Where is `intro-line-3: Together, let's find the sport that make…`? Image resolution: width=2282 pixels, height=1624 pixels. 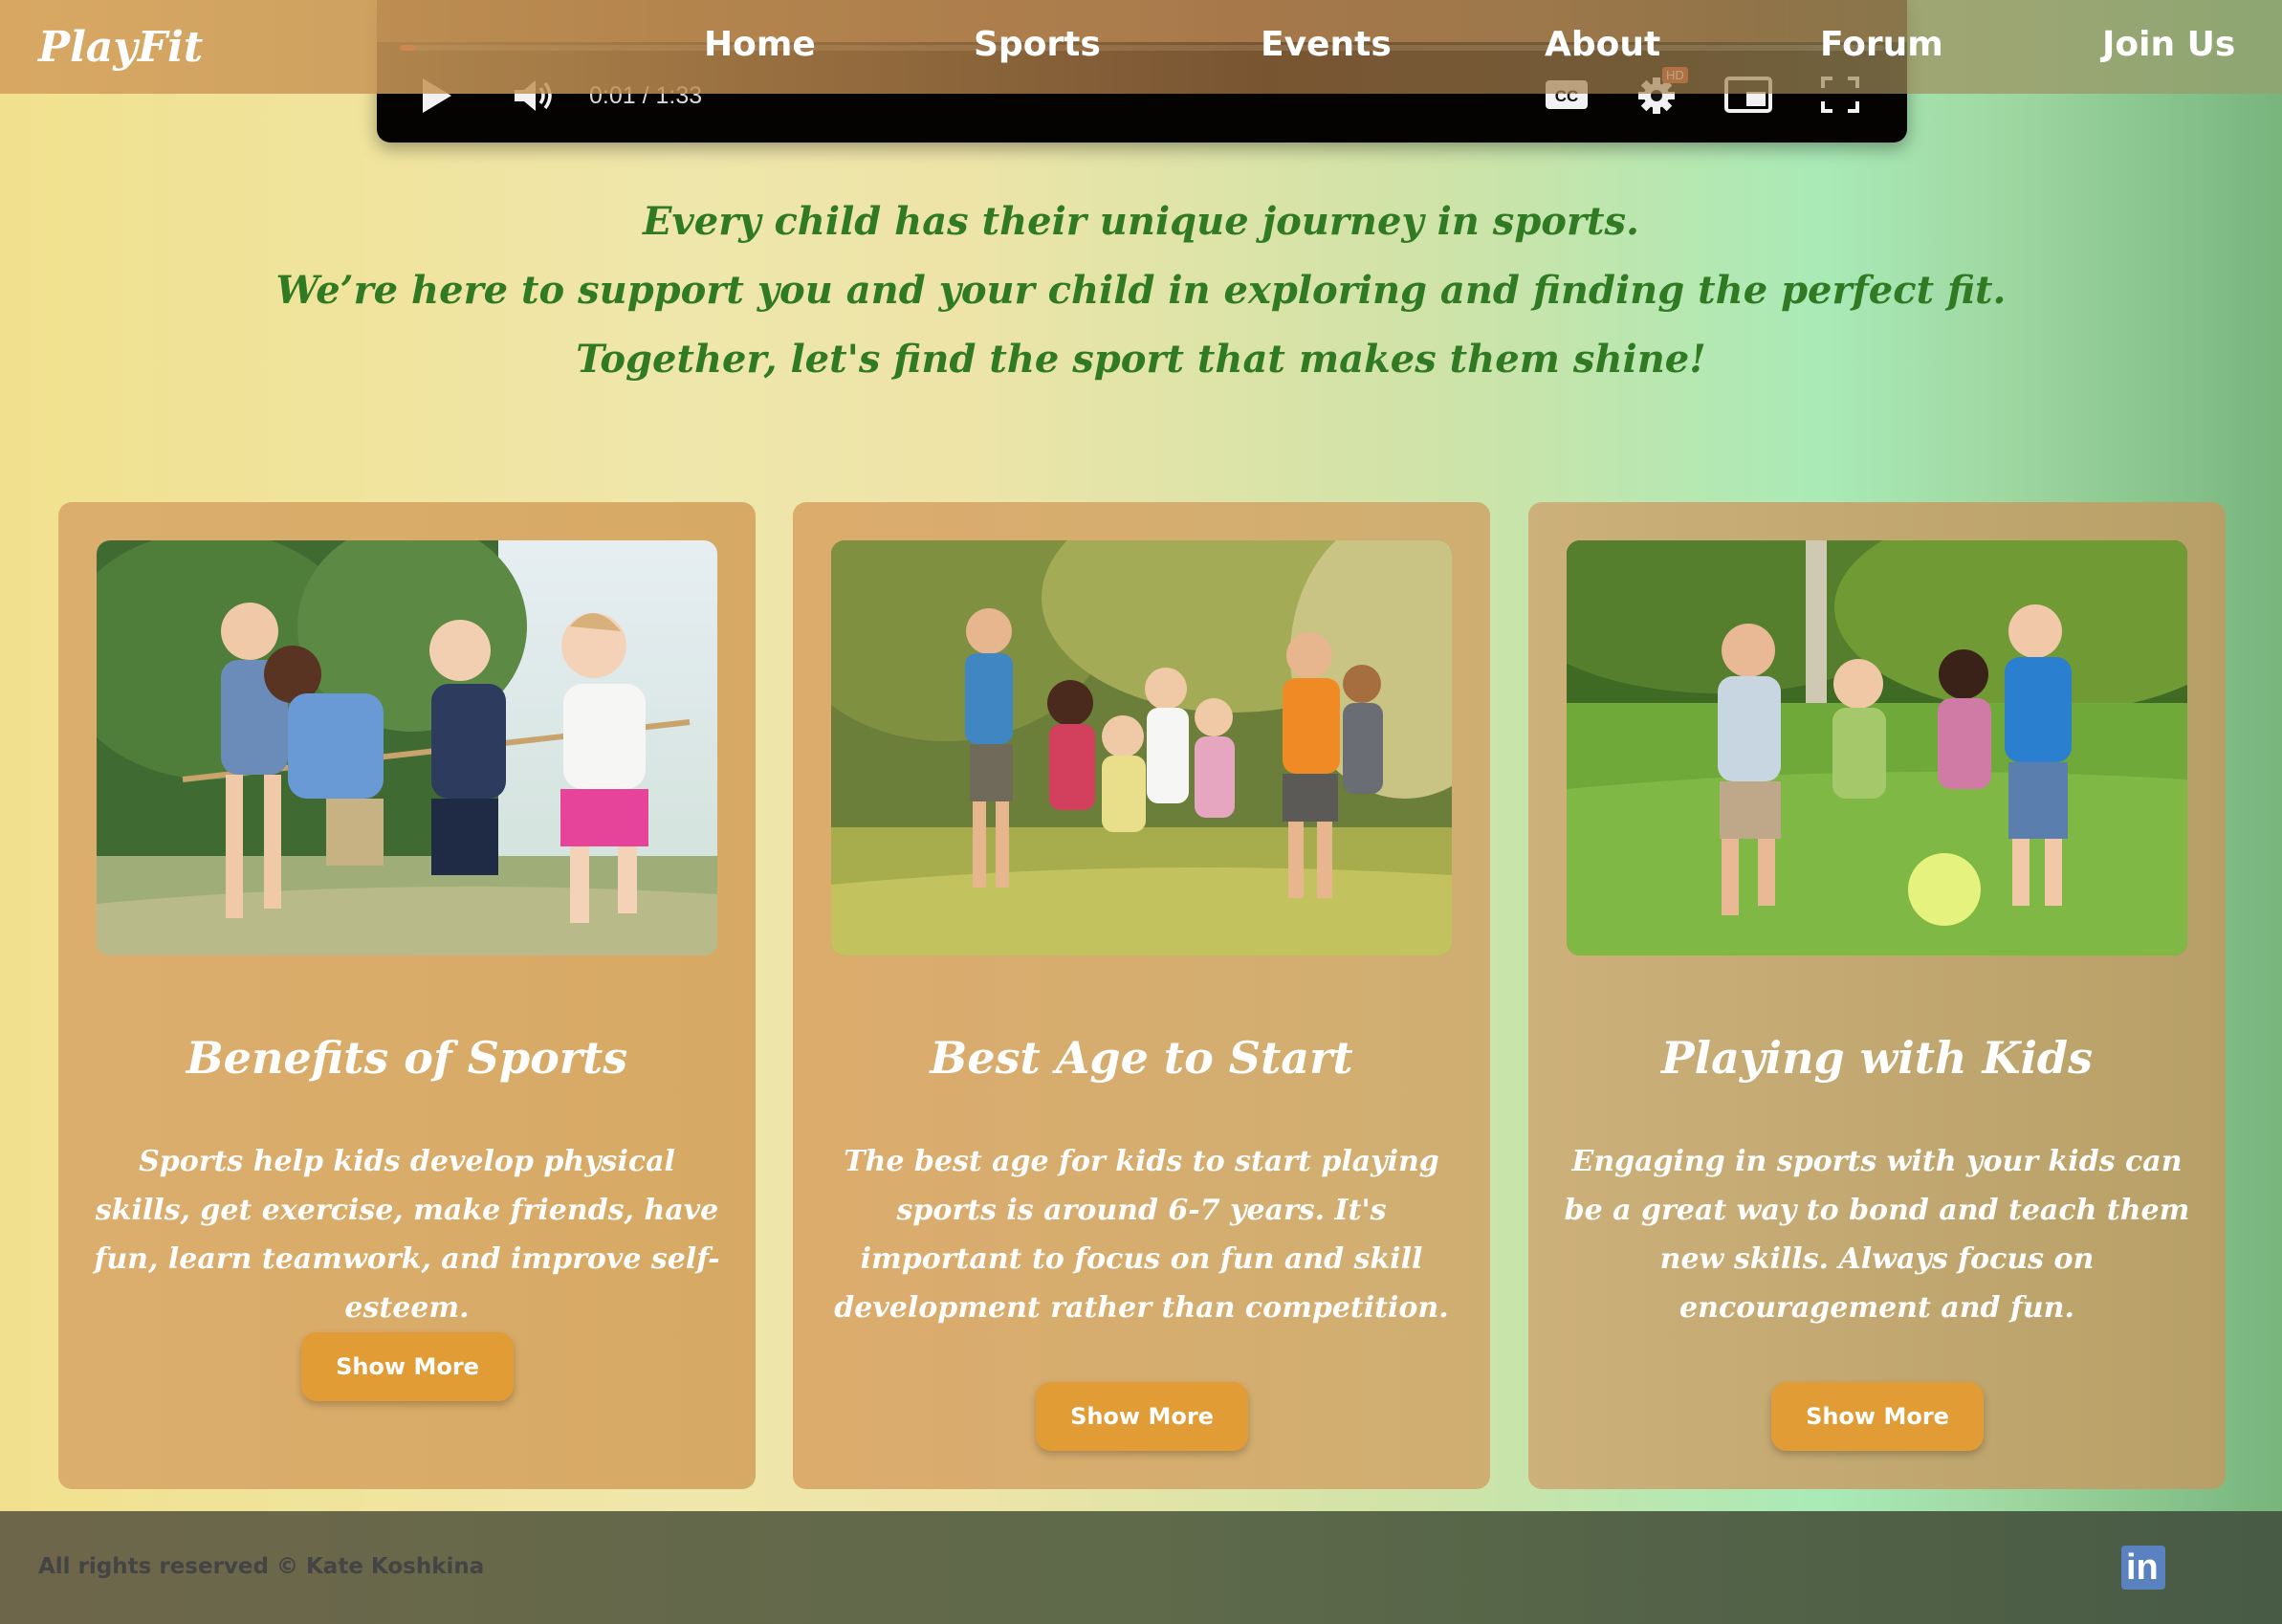 intro-line-3: Together, let's find the sport that make… is located at coordinates (1141, 360).